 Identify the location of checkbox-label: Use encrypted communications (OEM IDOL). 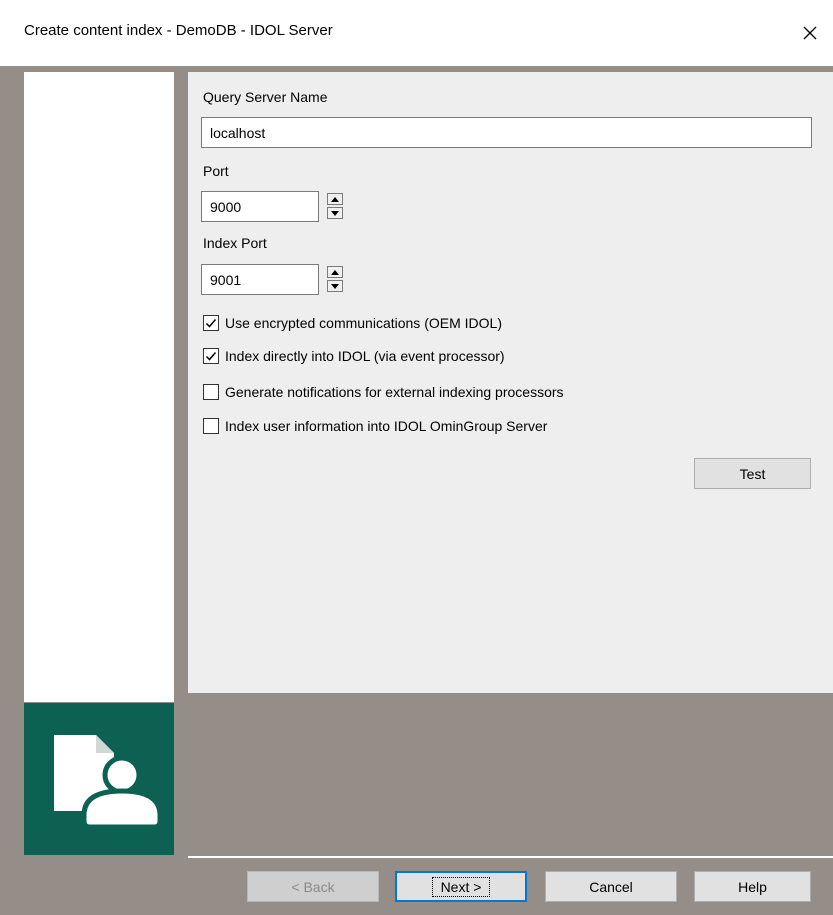
(363, 323).